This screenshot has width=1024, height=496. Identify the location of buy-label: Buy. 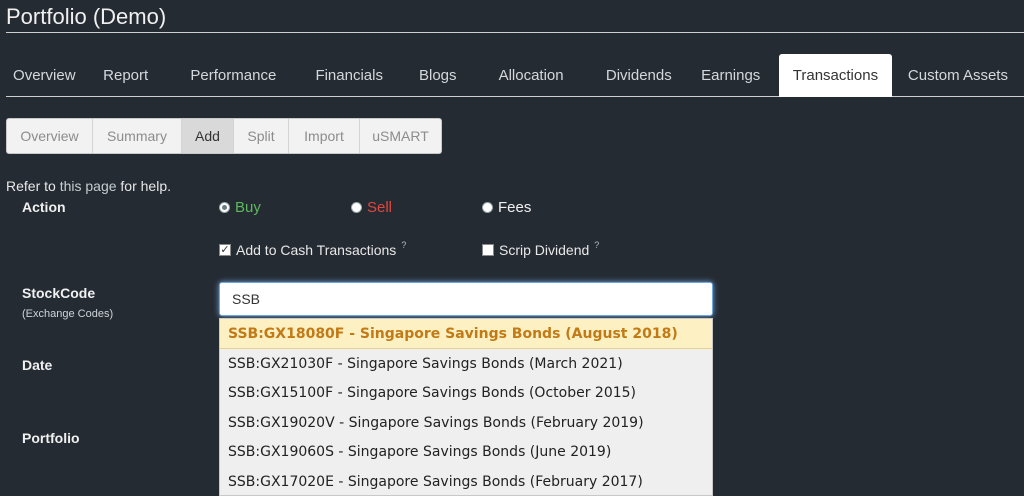
(248, 207).